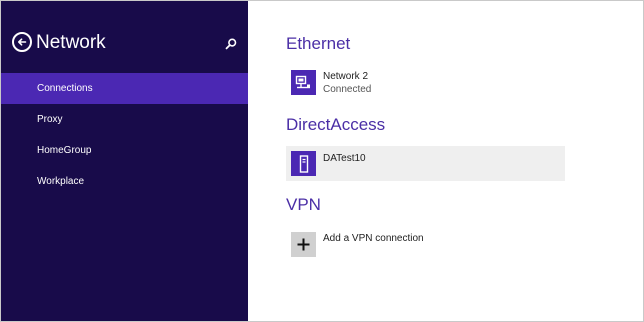 The height and width of the screenshot is (322, 644). What do you see at coordinates (303, 244) in the screenshot?
I see `plus-icon` at bounding box center [303, 244].